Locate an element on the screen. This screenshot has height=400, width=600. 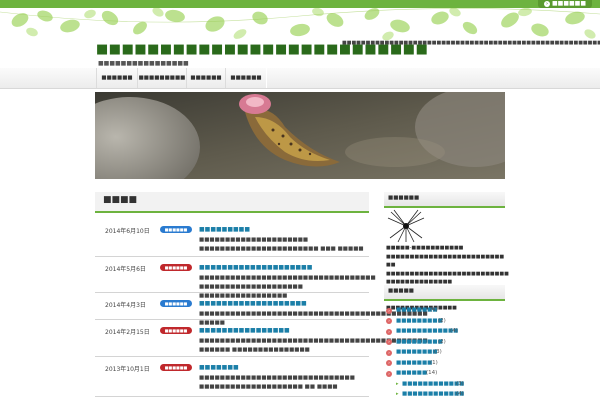
post-title-link: ■■■■■■■ is located at coordinates (219, 367).